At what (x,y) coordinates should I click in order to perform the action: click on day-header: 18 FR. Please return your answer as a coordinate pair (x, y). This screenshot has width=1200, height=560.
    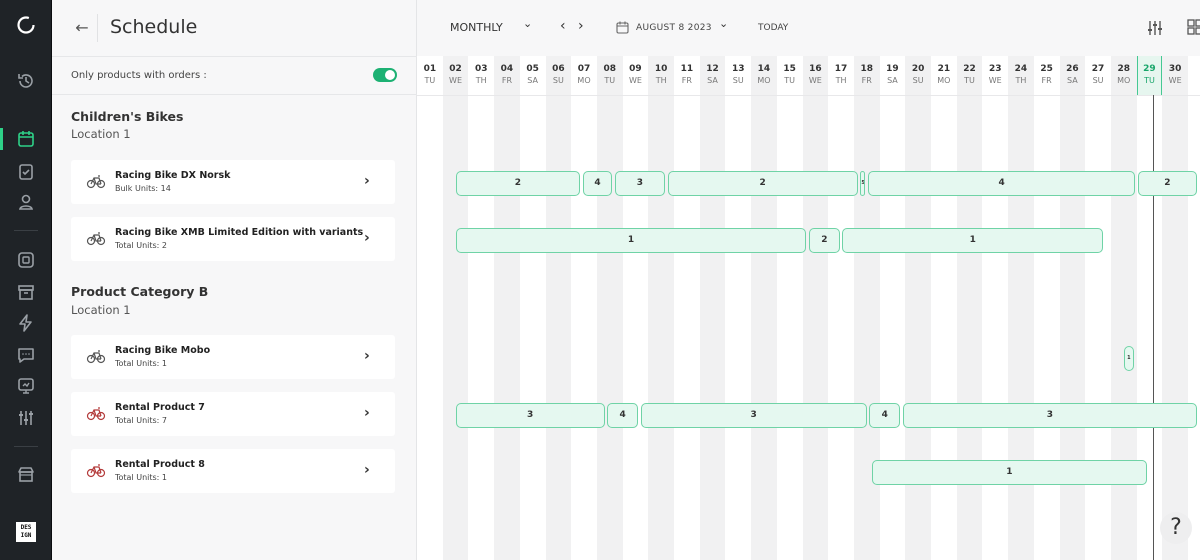
    Looking at the image, I should click on (867, 75).